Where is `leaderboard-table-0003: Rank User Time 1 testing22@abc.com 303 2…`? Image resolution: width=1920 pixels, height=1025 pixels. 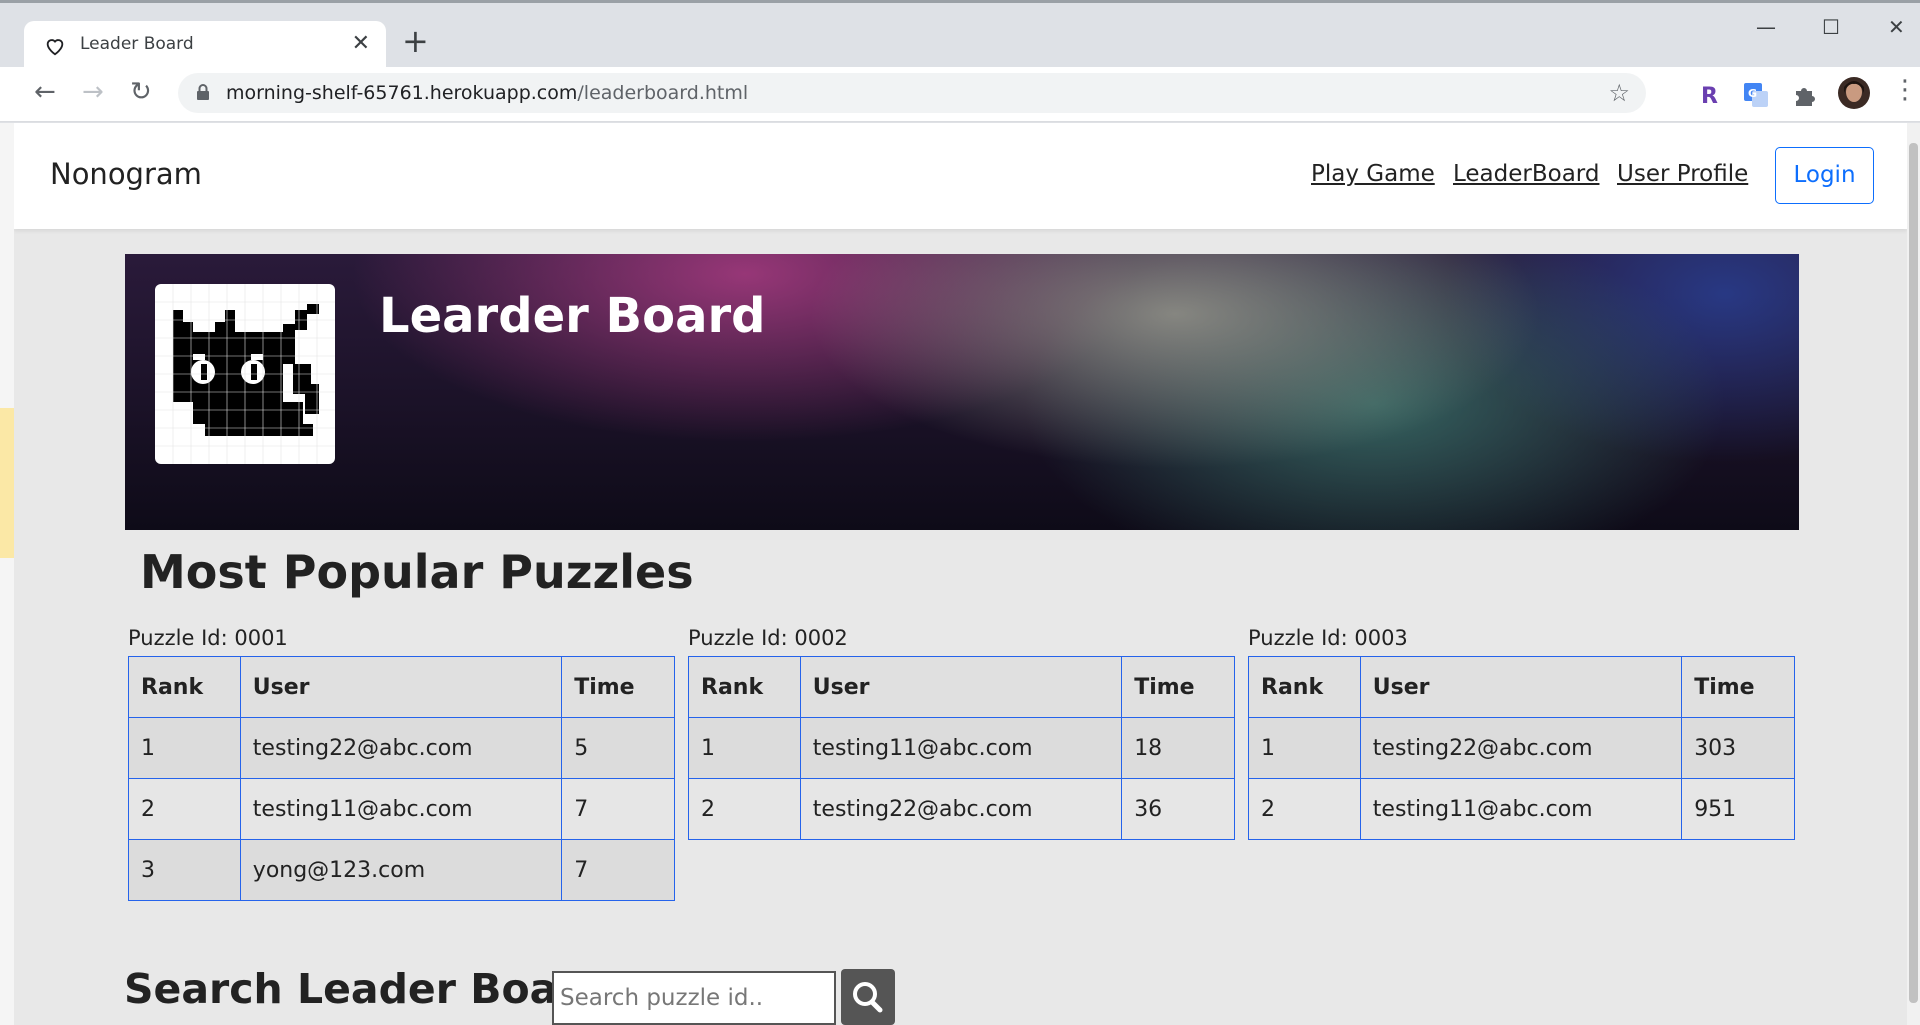 leaderboard-table-0003: Rank User Time 1 testing22@abc.com 303 2… is located at coordinates (1521, 748).